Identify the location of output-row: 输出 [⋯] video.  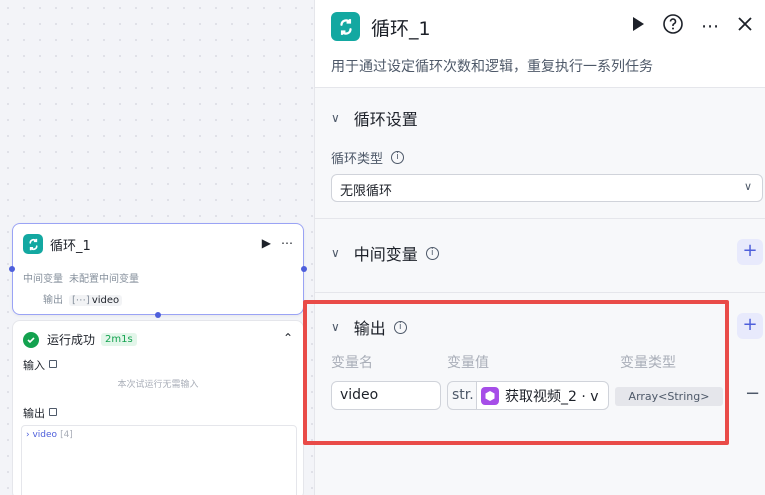
(83, 298).